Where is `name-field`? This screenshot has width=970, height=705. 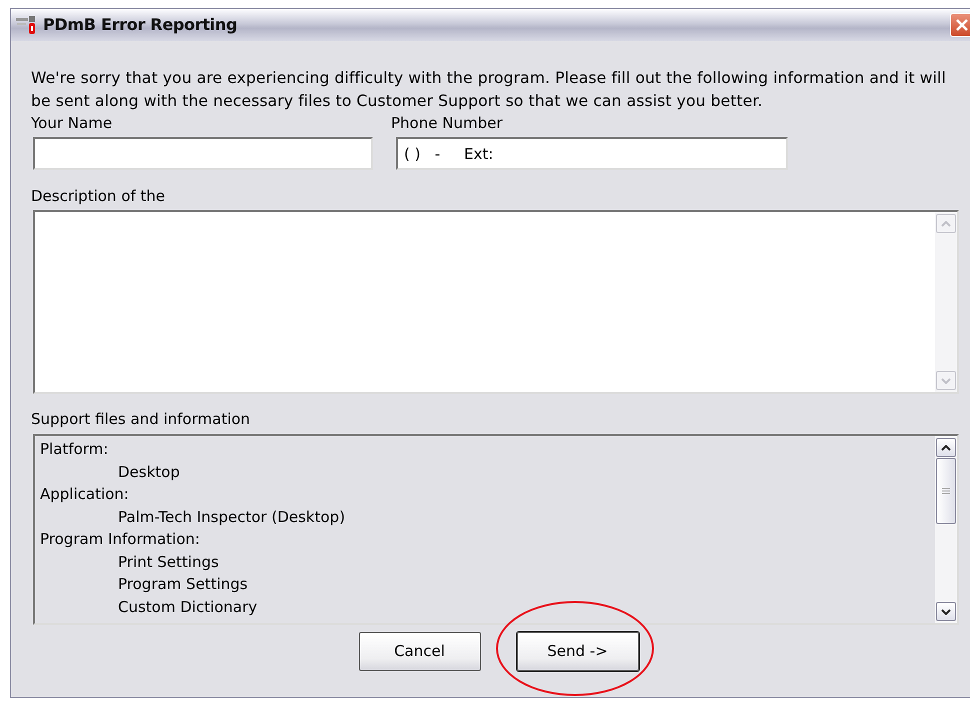 name-field is located at coordinates (203, 153).